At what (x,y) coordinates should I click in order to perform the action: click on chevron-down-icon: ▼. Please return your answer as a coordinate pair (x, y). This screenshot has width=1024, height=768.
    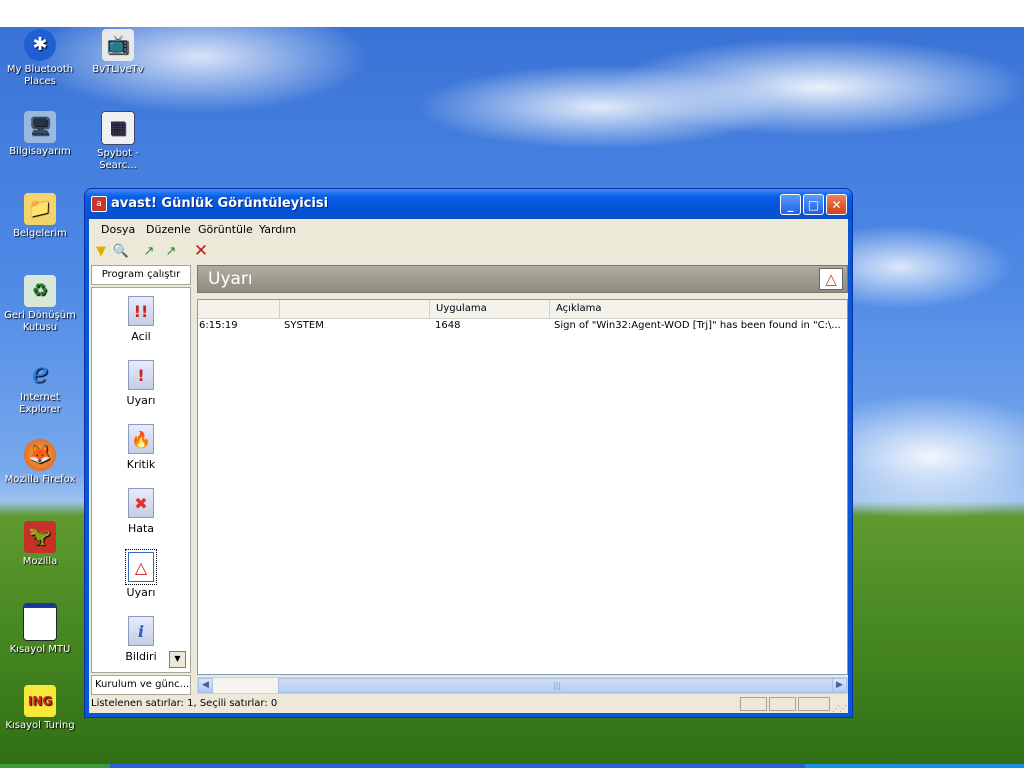
    Looking at the image, I should click on (177, 658).